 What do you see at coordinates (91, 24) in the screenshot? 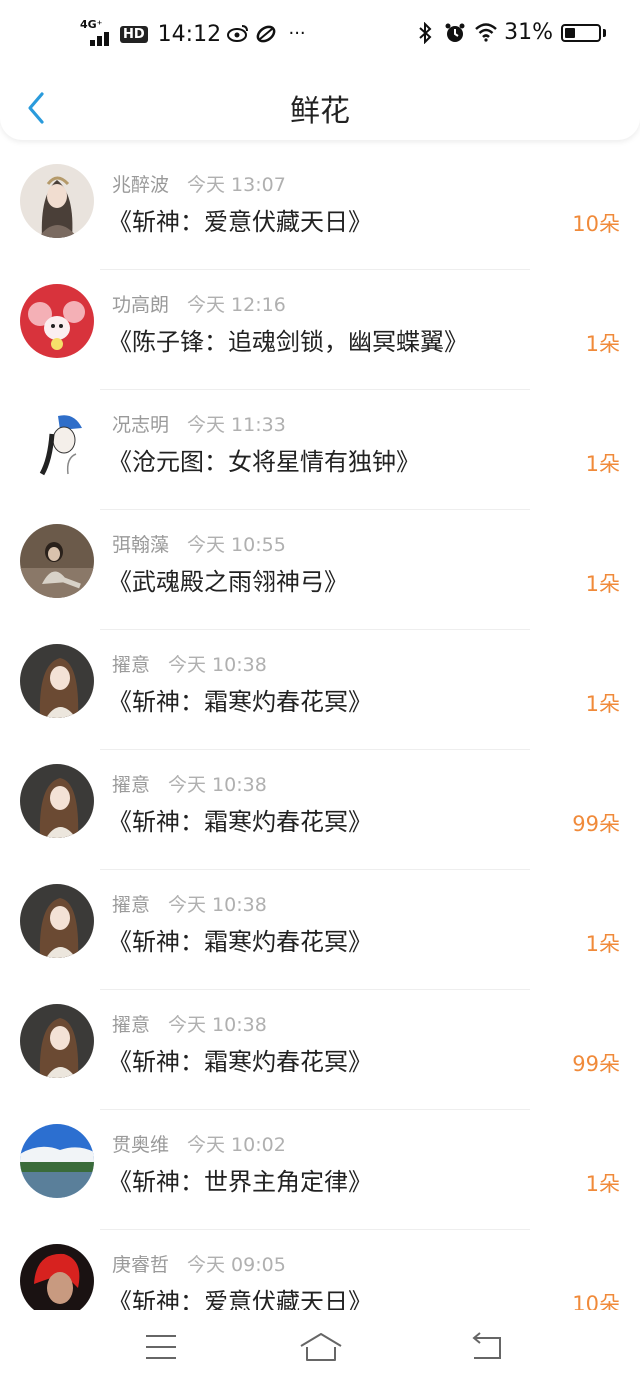
I see `network-type: 4G⁺` at bounding box center [91, 24].